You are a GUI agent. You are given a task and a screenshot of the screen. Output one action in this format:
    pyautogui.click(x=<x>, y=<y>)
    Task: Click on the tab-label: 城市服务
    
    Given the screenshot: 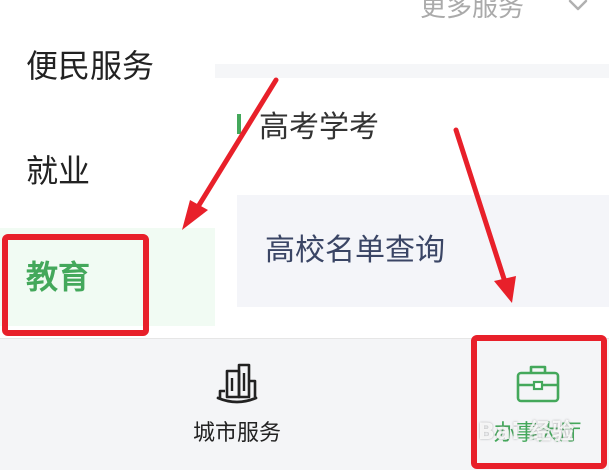 What is the action you would take?
    pyautogui.click(x=236, y=433)
    